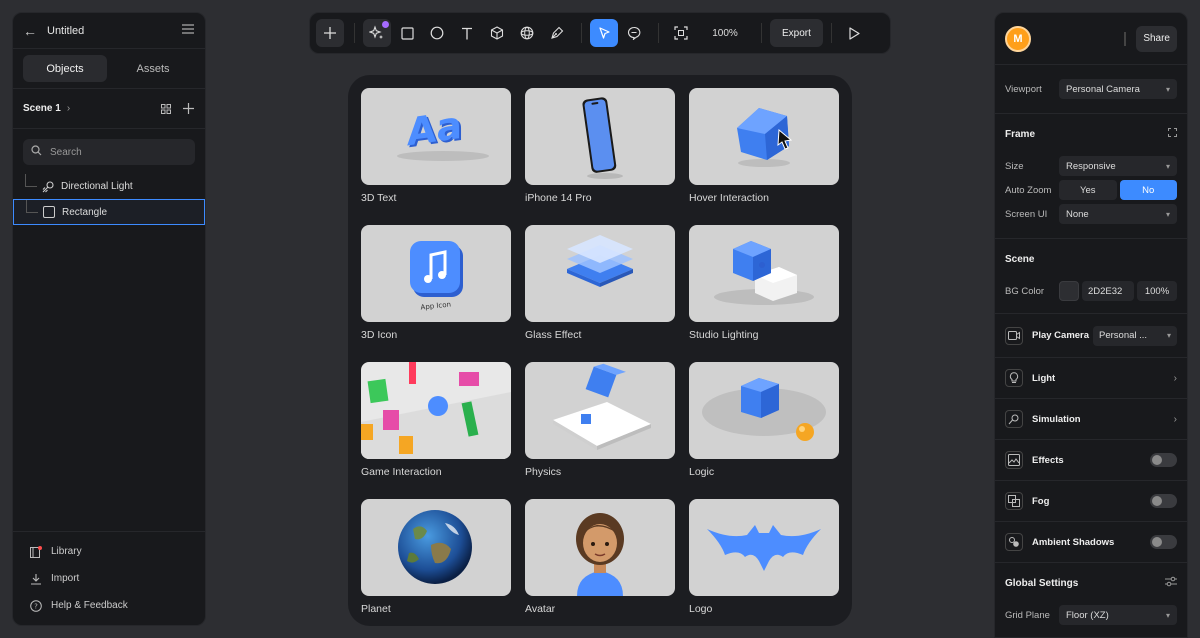  Describe the element at coordinates (1156, 38) in the screenshot. I see `share-button: Share` at that location.